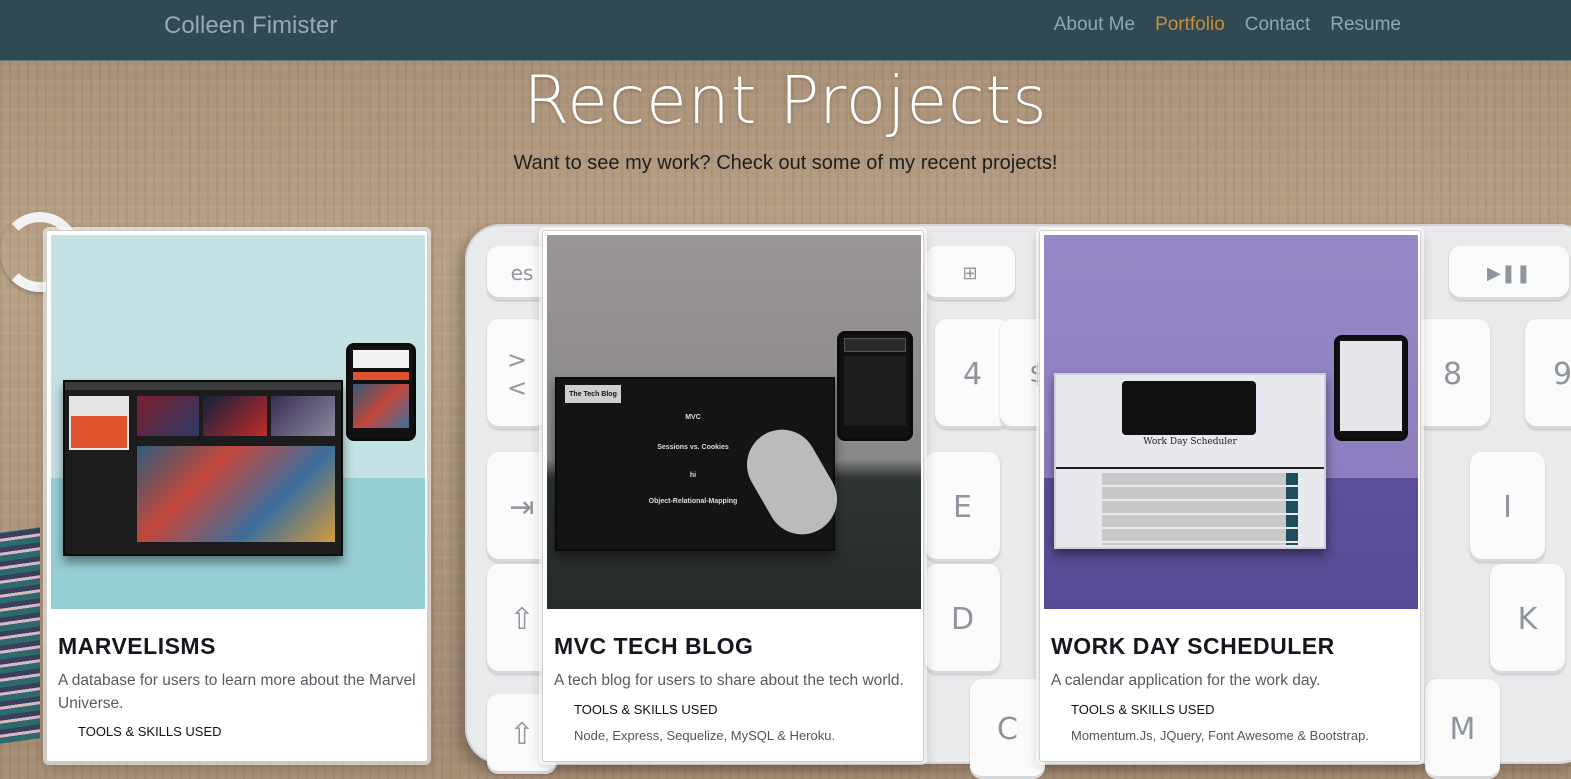 This screenshot has width=1571, height=779. I want to click on key-4: 4, so click(972, 374).